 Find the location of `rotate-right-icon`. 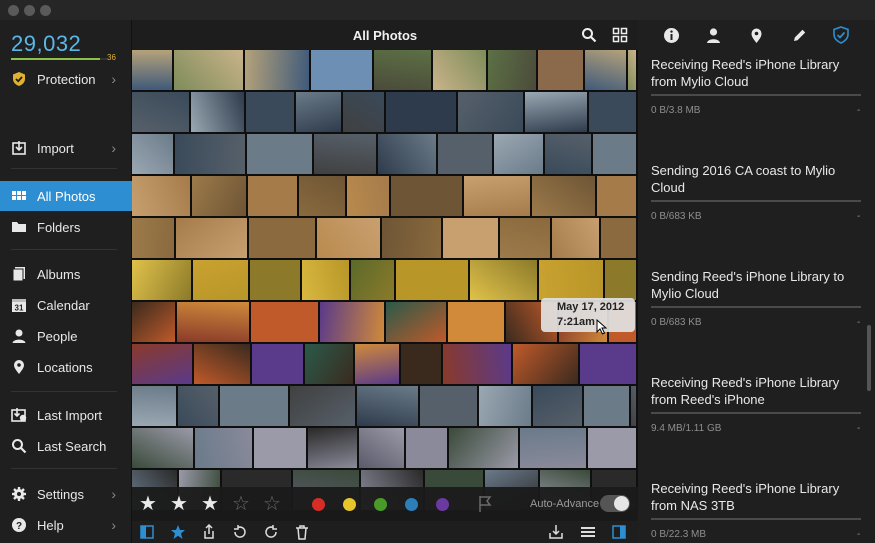

rotate-right-icon is located at coordinates (271, 532).